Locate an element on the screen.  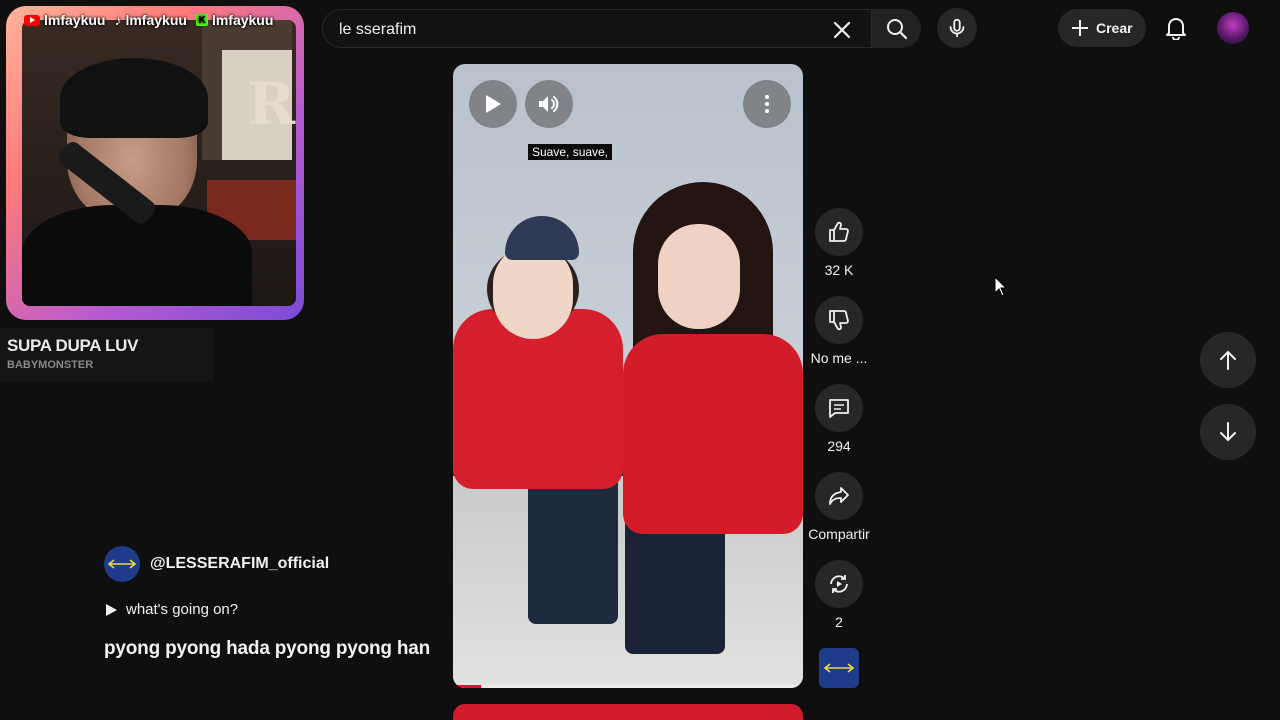
now-playing-tag: SUPA DUPA LUV BABYMONSTER is located at coordinates (106, 355).